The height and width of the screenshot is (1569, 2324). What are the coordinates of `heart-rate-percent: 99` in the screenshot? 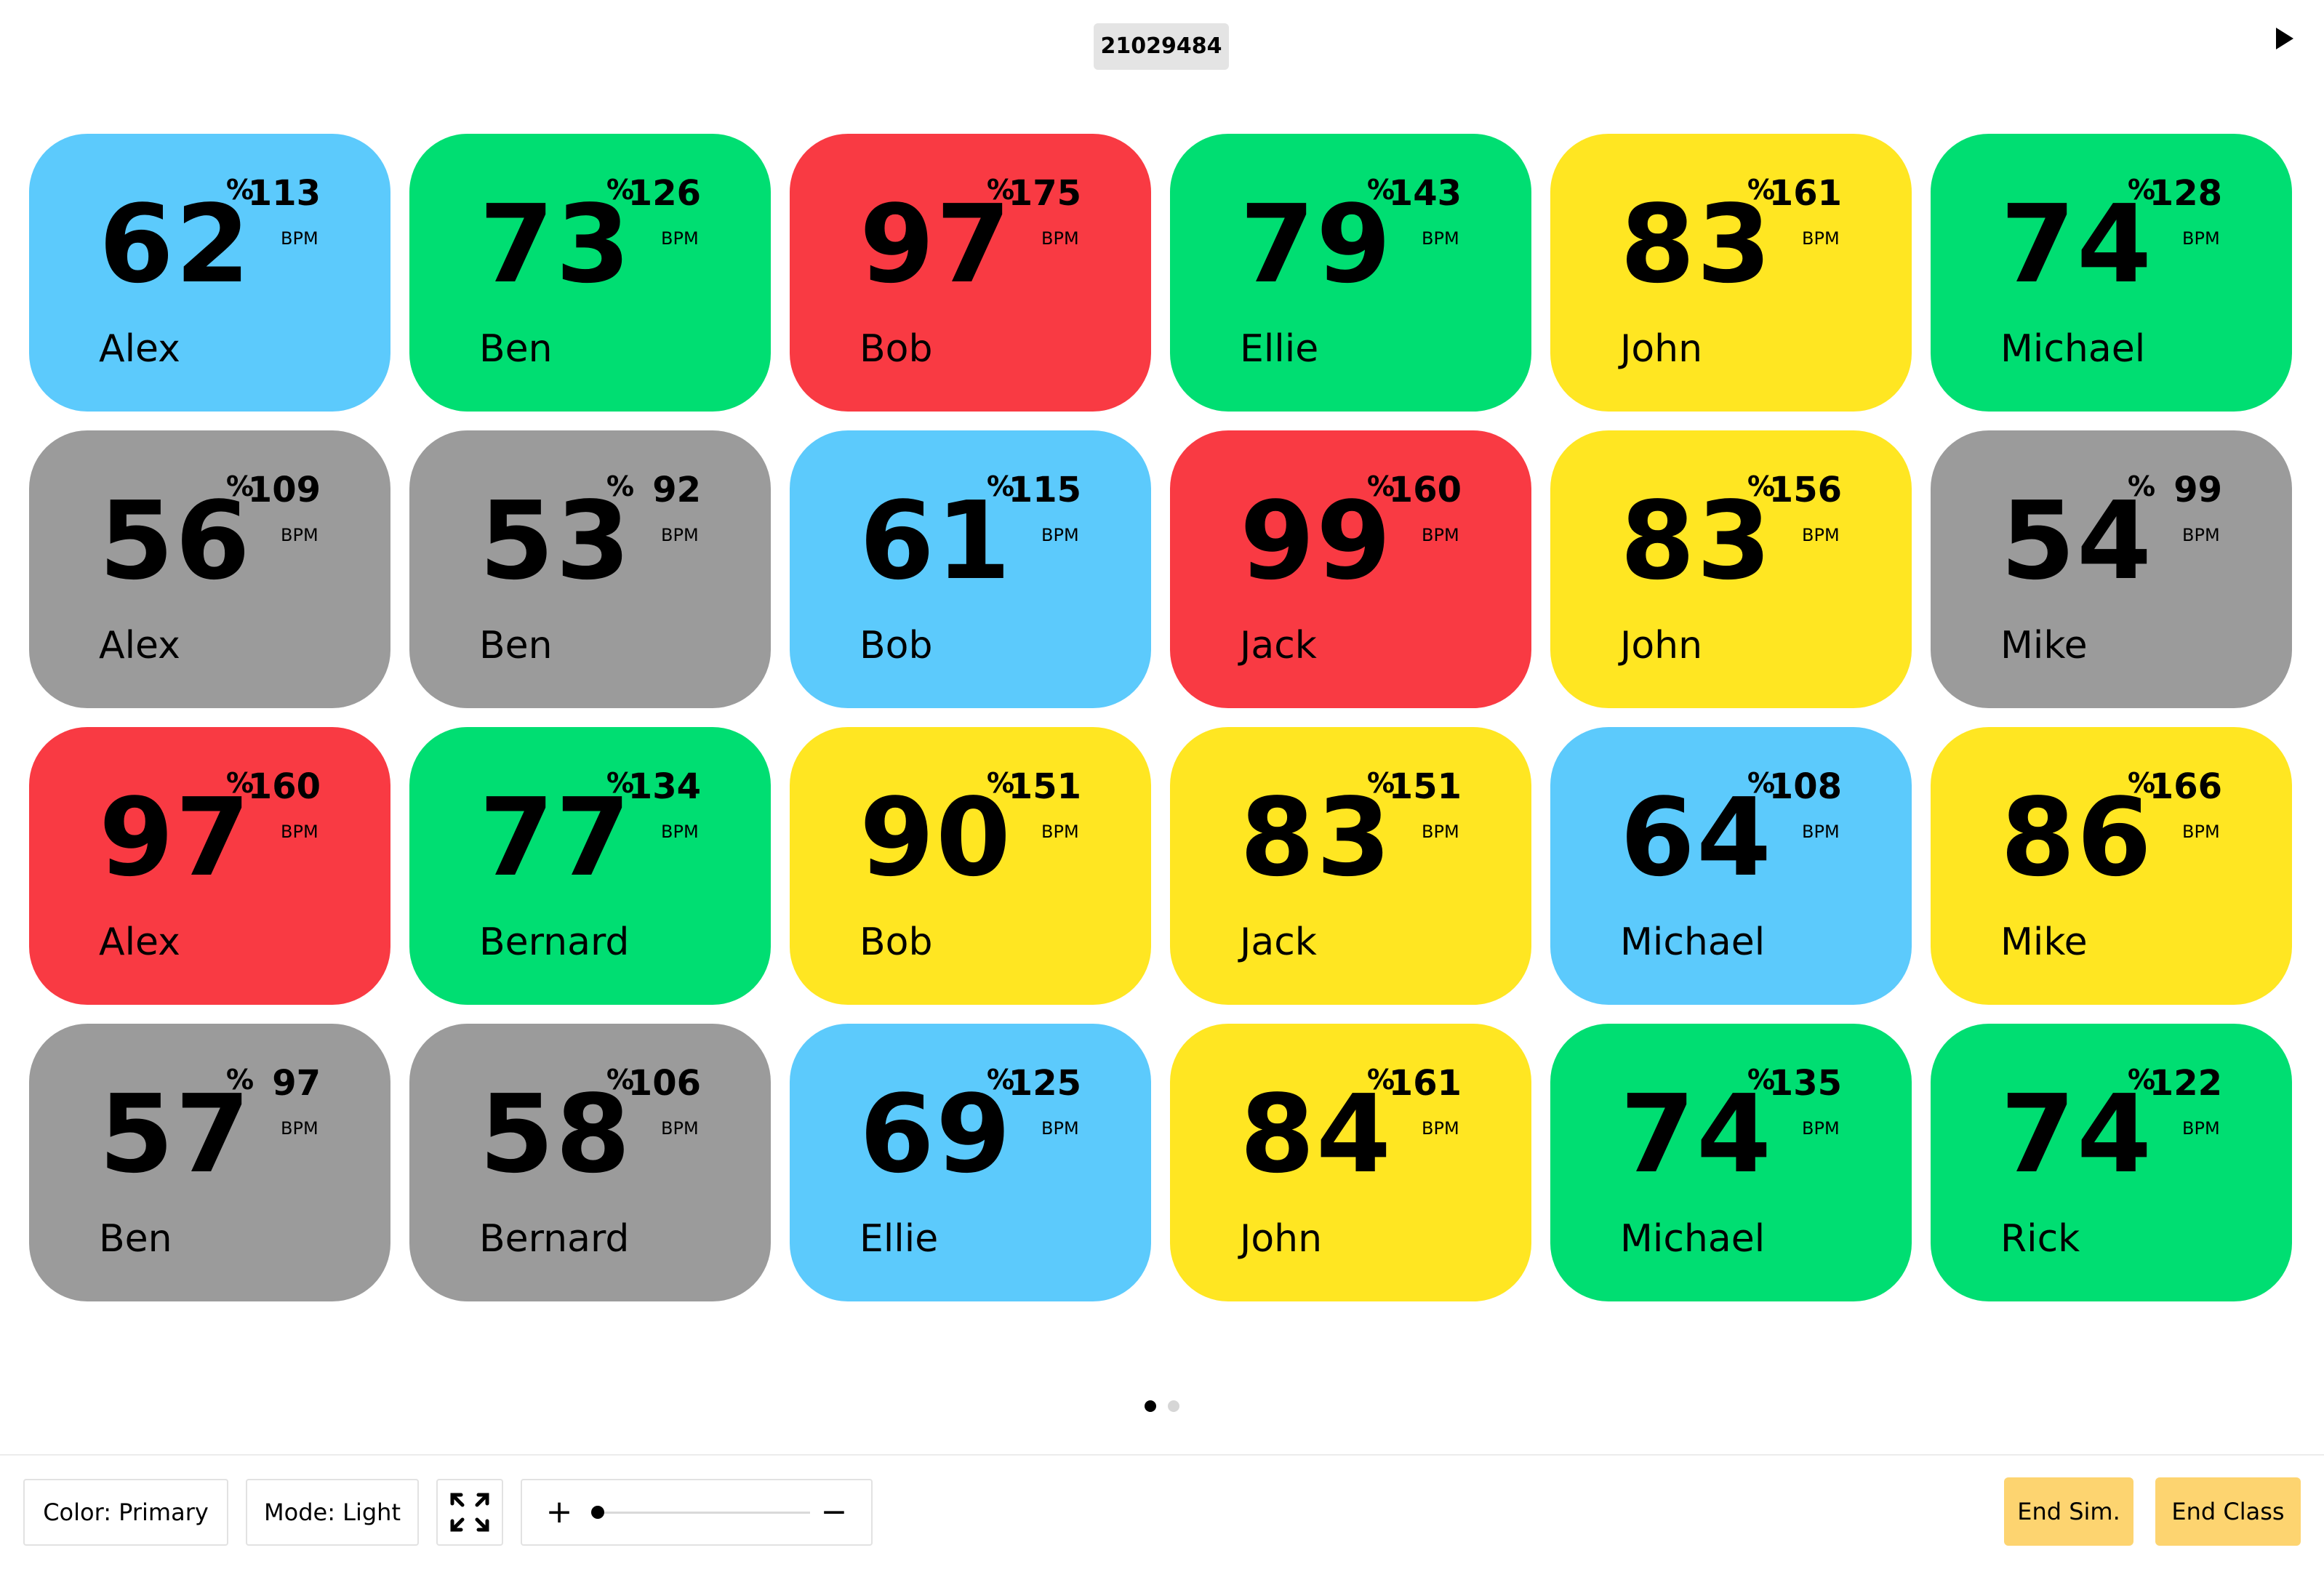 It's located at (1316, 540).